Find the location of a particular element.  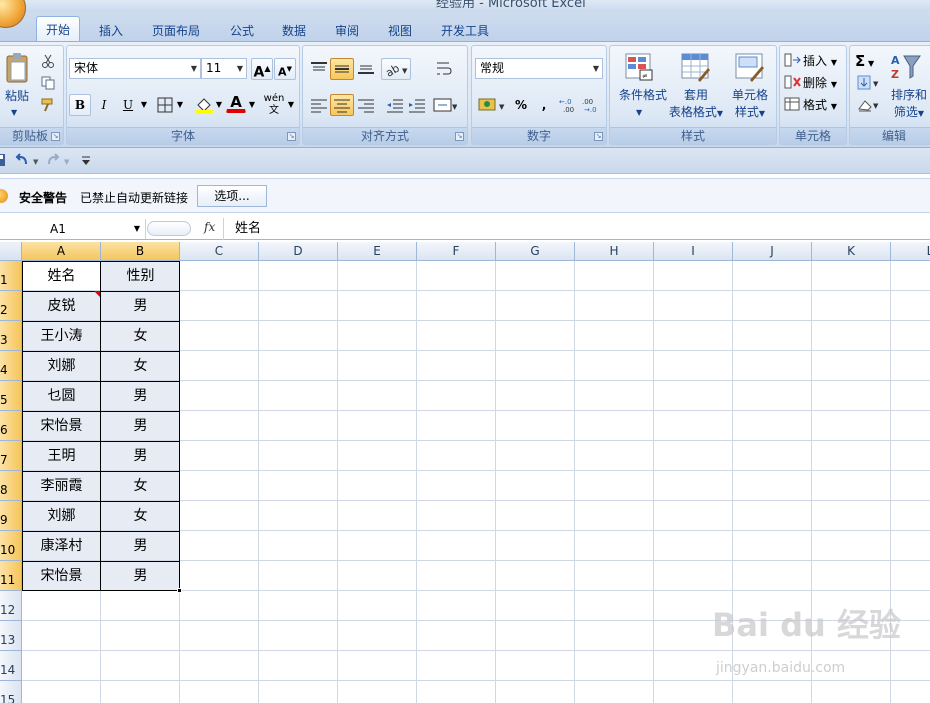

cell-a11: 宋怡景 is located at coordinates (61, 576).